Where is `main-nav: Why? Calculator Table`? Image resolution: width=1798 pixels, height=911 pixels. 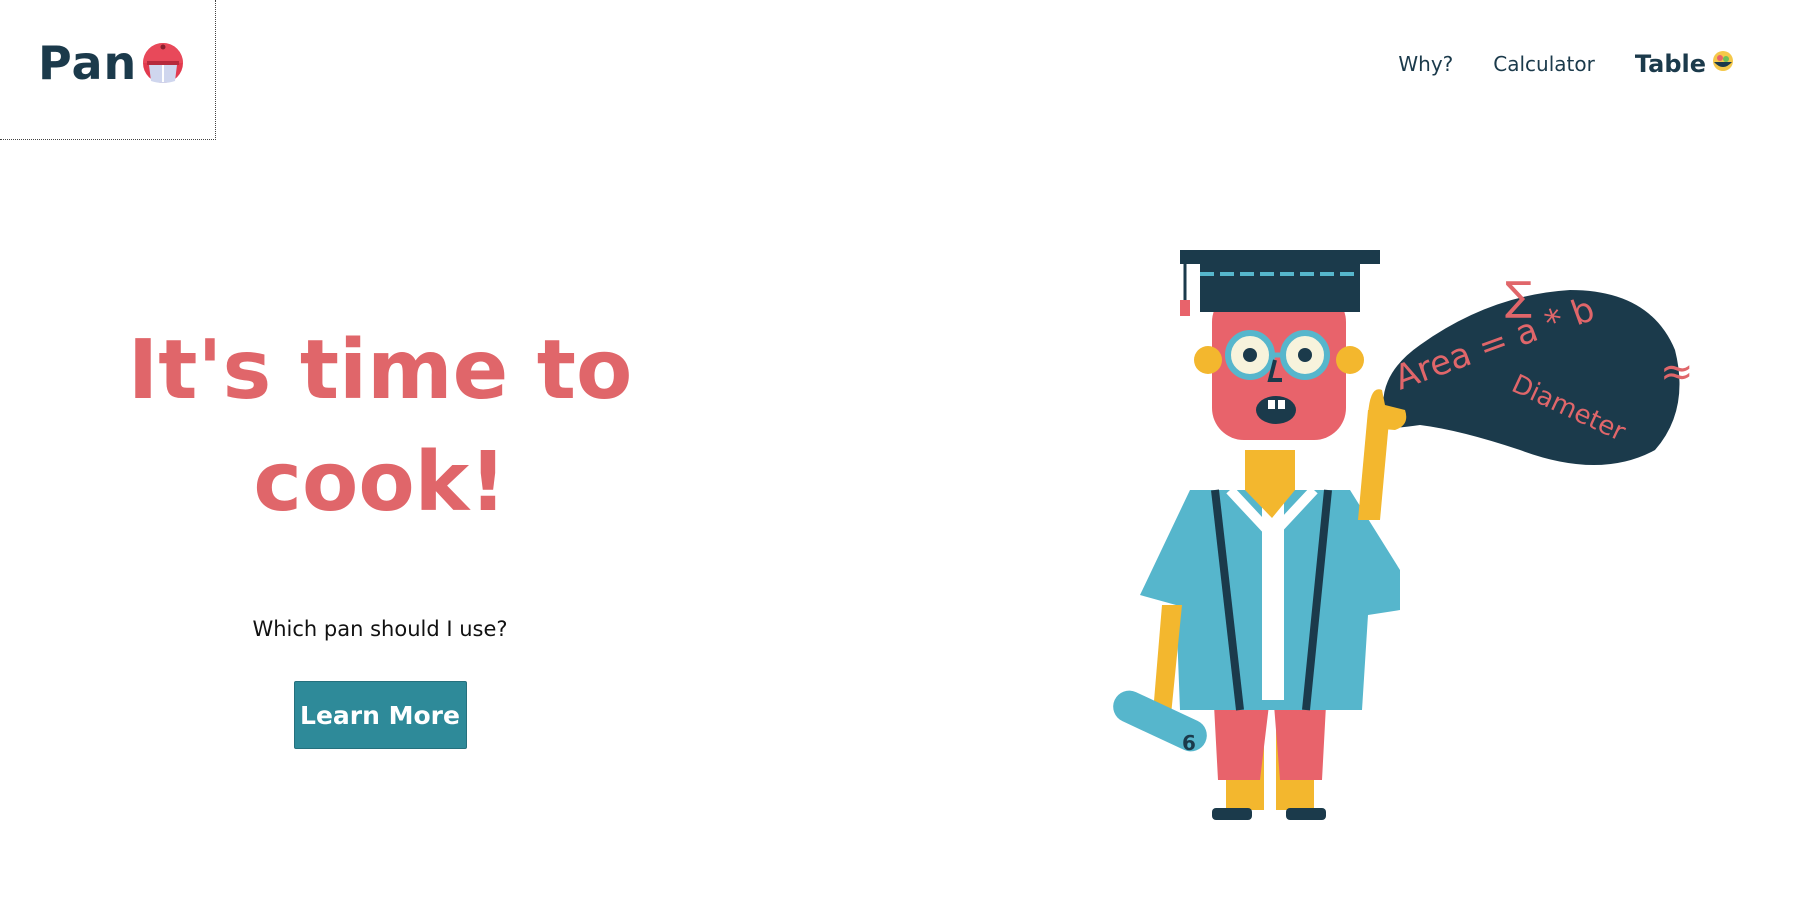 main-nav: Why? Calculator Table is located at coordinates (1566, 64).